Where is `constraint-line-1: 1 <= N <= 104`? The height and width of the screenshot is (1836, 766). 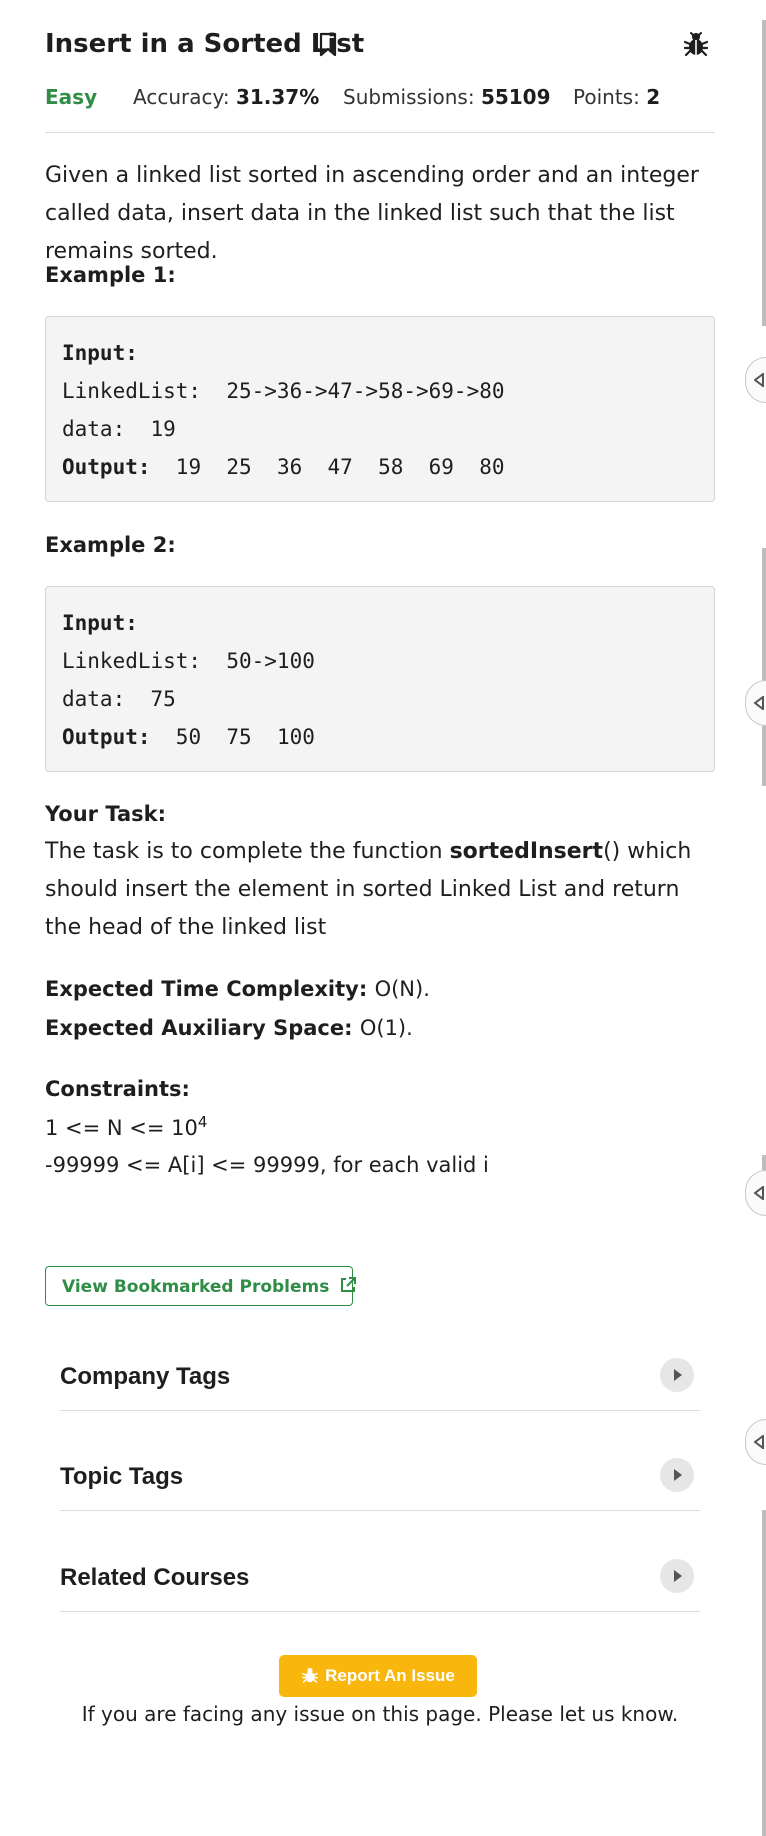 constraint-line-1: 1 <= N <= 104 is located at coordinates (126, 1127).